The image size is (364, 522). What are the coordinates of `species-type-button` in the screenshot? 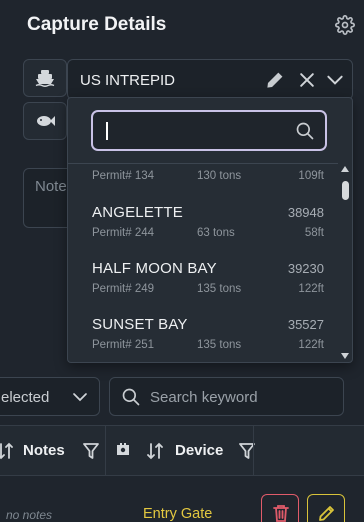 It's located at (45, 121).